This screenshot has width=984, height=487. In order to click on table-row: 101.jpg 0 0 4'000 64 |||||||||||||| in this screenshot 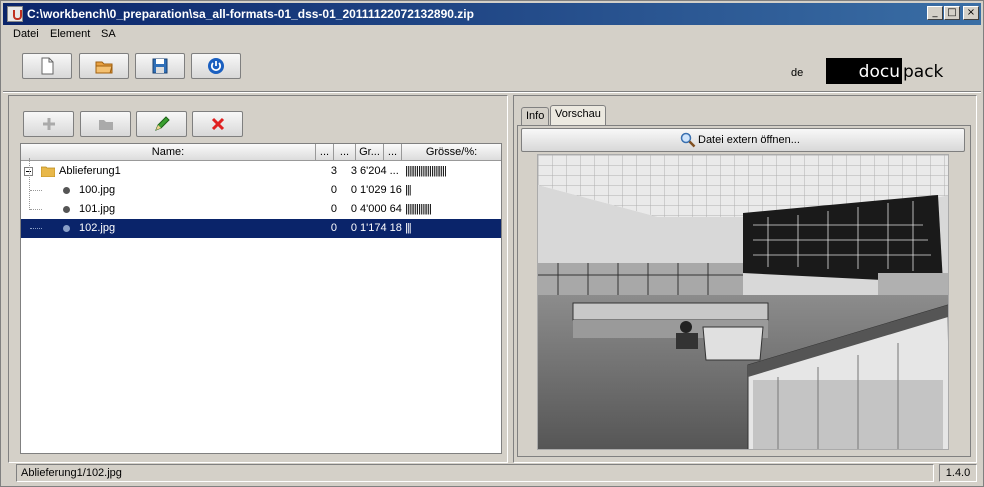, I will do `click(261, 209)`.